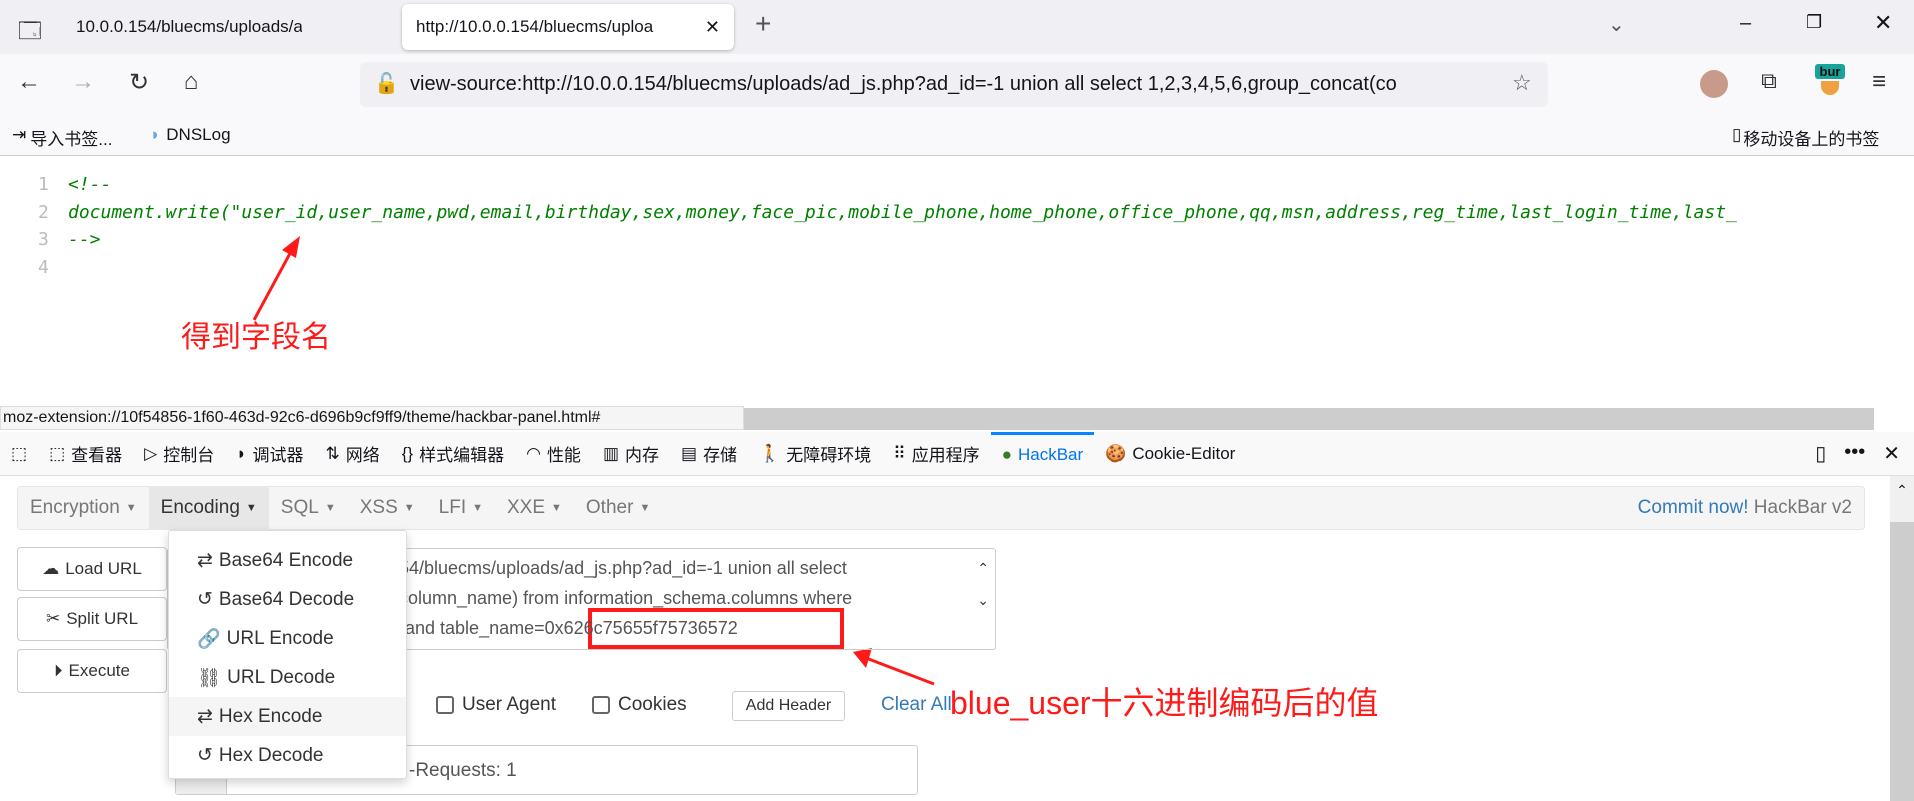  What do you see at coordinates (462, 455) in the screenshot?
I see `tab-label: 样式编辑器` at bounding box center [462, 455].